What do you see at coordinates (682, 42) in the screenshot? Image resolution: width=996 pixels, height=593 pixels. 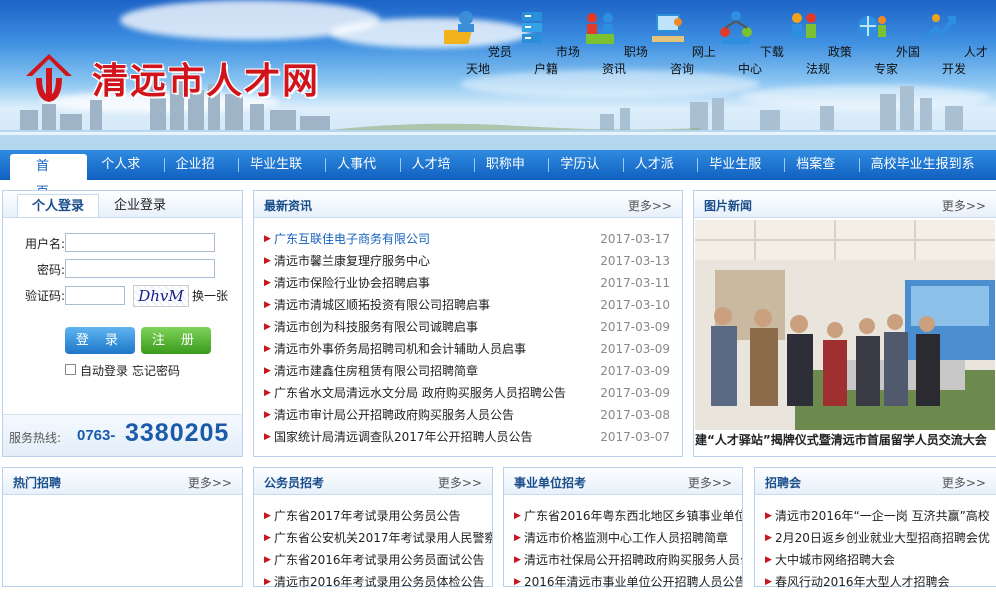 I see `topnav-item-consult: 网上咨询` at bounding box center [682, 42].